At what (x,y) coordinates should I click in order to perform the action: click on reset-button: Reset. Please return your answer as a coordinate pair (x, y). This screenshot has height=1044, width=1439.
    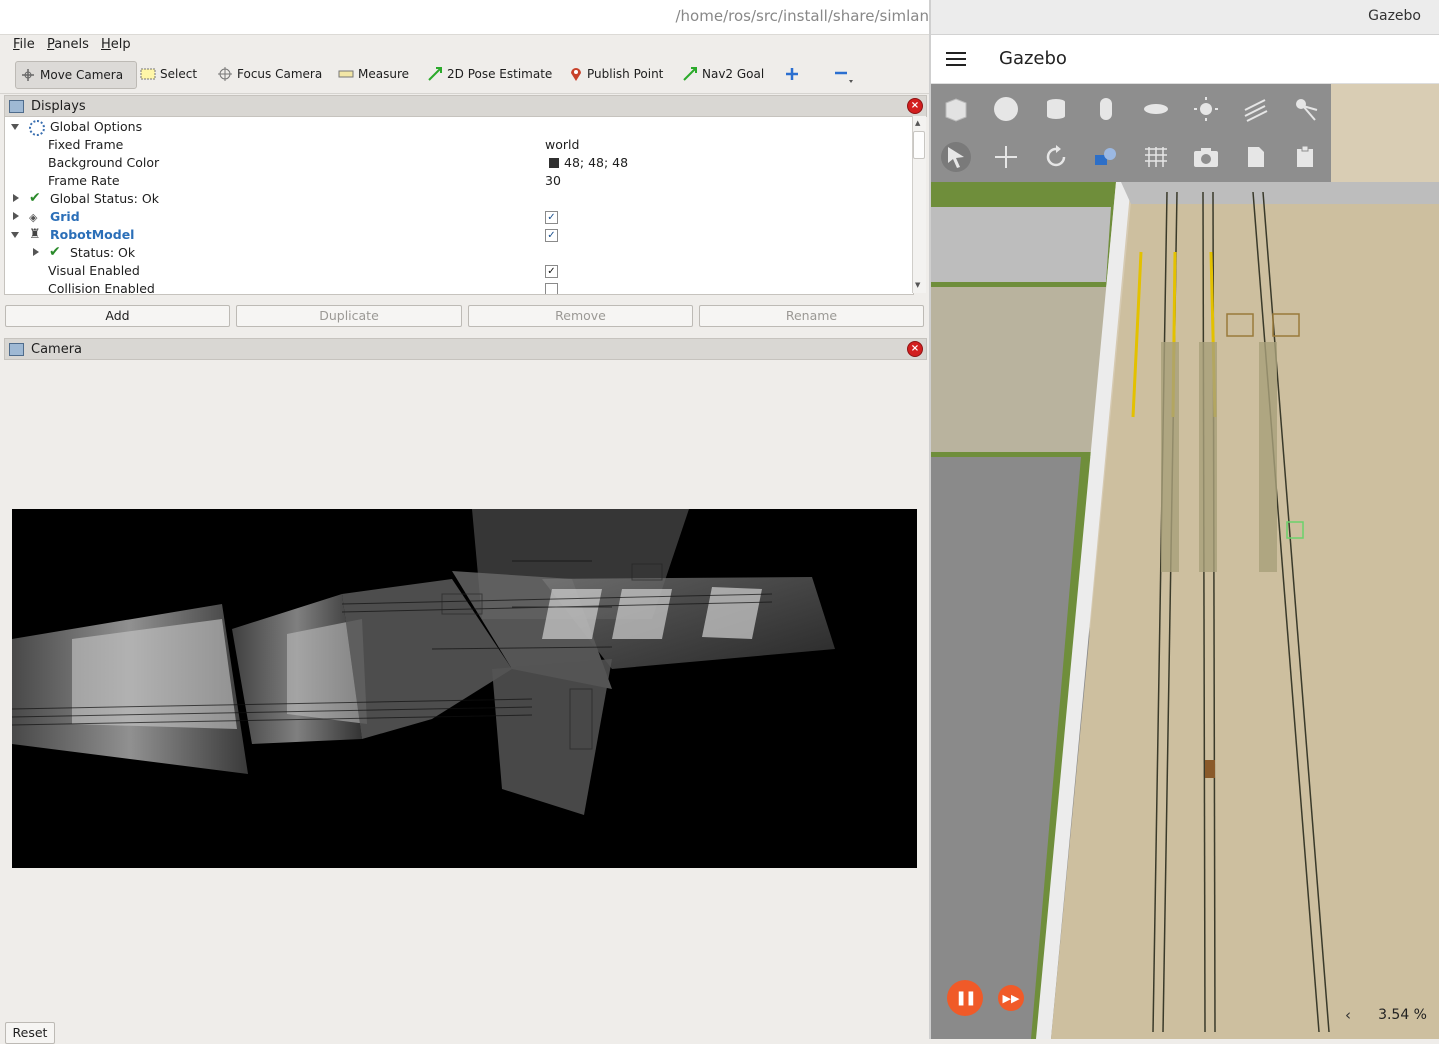
    Looking at the image, I should click on (30, 1033).